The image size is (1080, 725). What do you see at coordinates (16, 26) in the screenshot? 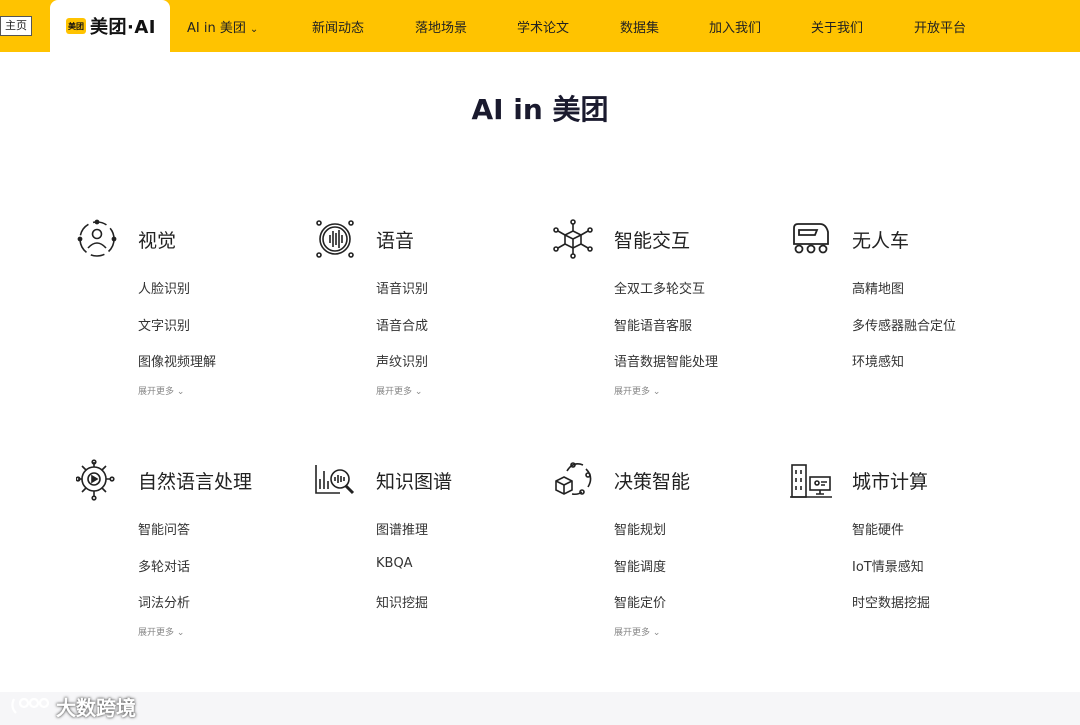
I see `home-button: 主页` at bounding box center [16, 26].